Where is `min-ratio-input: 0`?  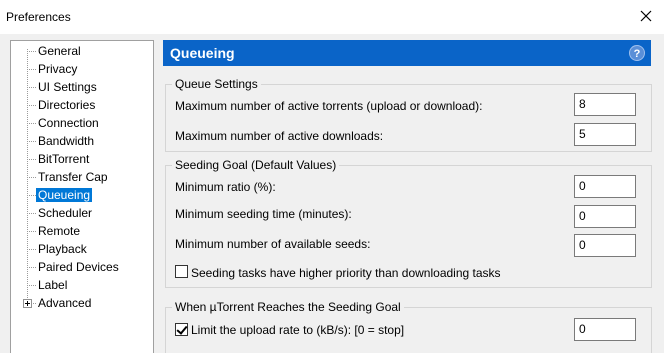
min-ratio-input: 0 is located at coordinates (605, 186).